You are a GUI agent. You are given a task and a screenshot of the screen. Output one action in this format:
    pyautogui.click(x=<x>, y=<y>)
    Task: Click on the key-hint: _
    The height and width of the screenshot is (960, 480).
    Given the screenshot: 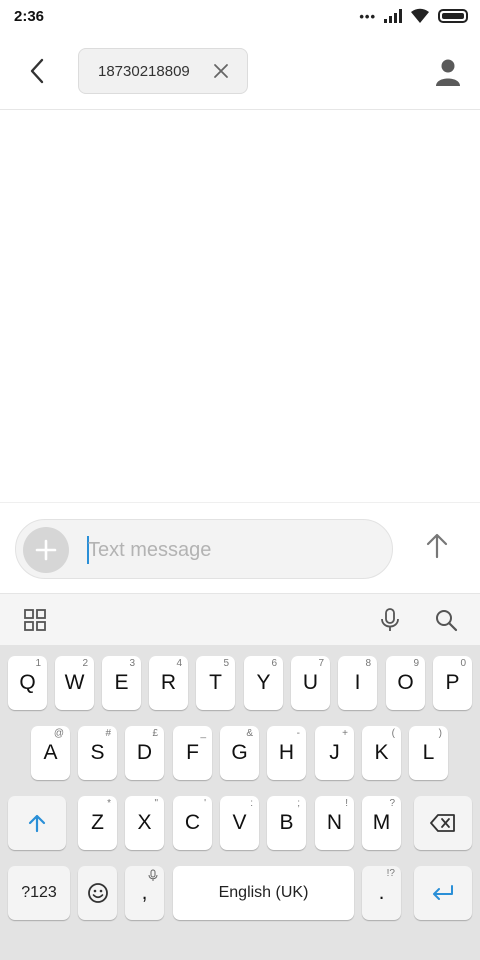 What is the action you would take?
    pyautogui.click(x=203, y=733)
    